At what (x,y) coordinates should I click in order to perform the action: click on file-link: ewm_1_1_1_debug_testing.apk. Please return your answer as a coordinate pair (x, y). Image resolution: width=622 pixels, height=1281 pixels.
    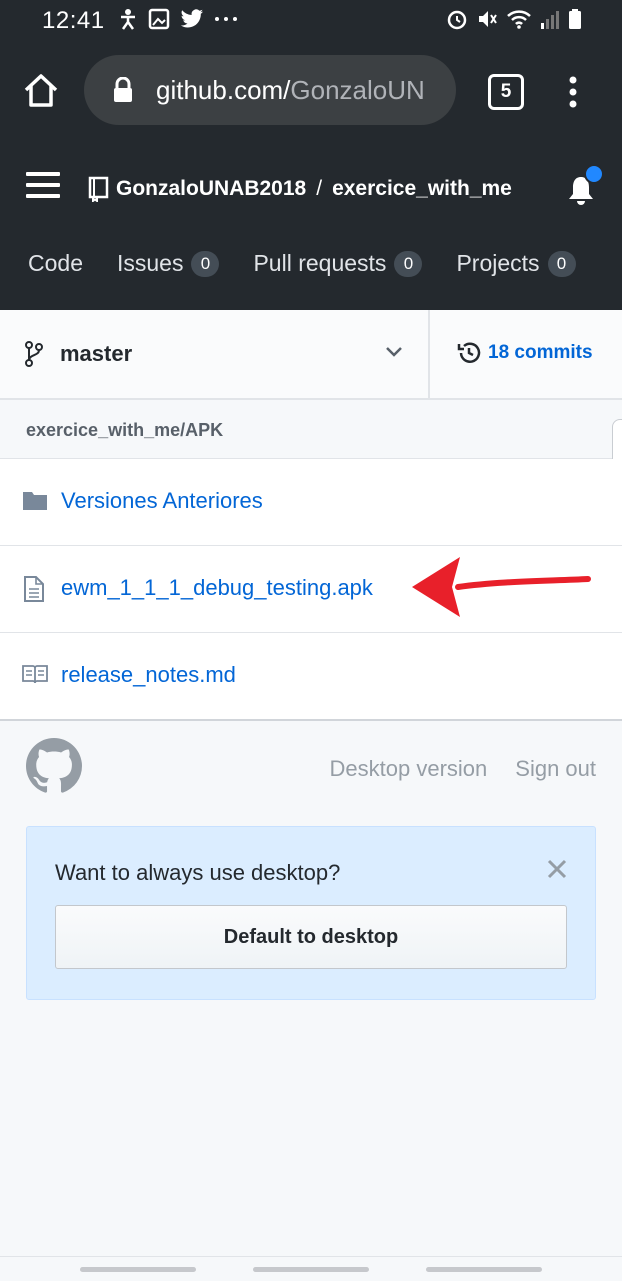
    Looking at the image, I should click on (217, 588).